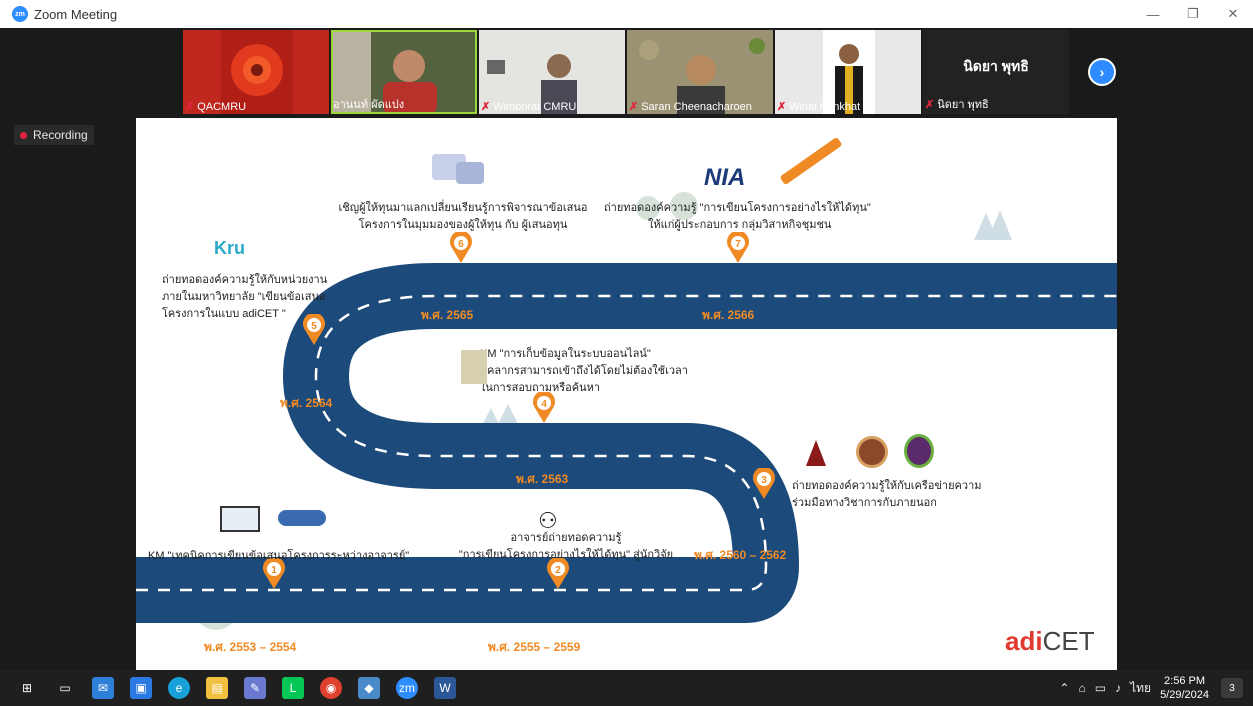 The image size is (1253, 706). I want to click on store-icon: ▣, so click(141, 688).